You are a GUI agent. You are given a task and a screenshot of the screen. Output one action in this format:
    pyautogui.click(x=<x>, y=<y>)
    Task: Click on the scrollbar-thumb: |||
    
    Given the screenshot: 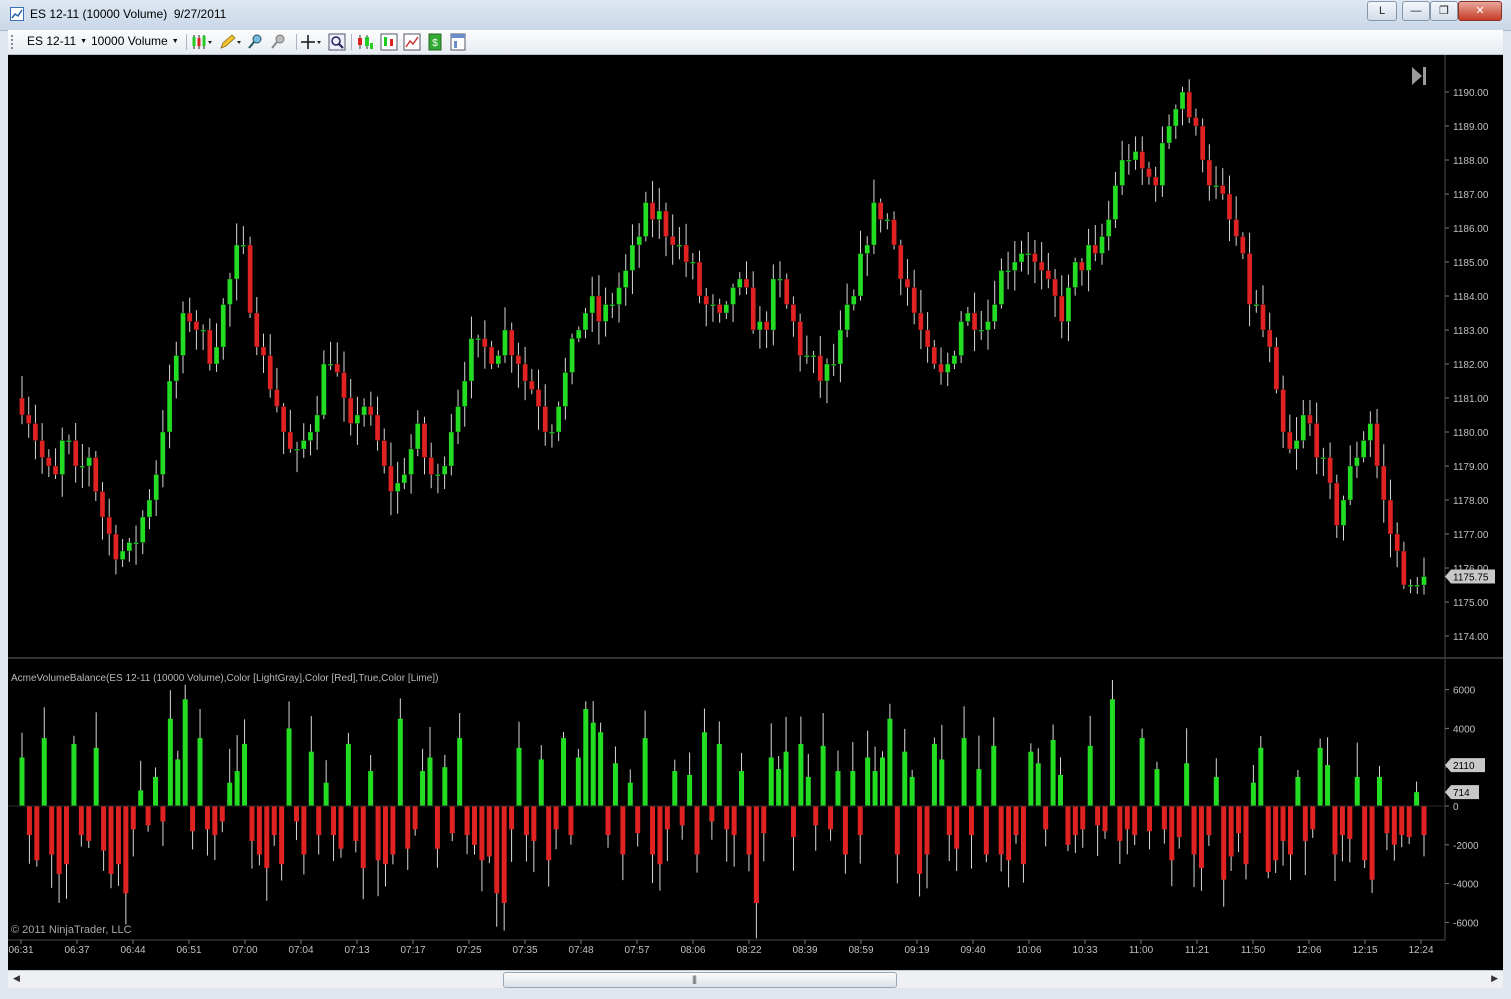 What is the action you would take?
    pyautogui.click(x=700, y=980)
    